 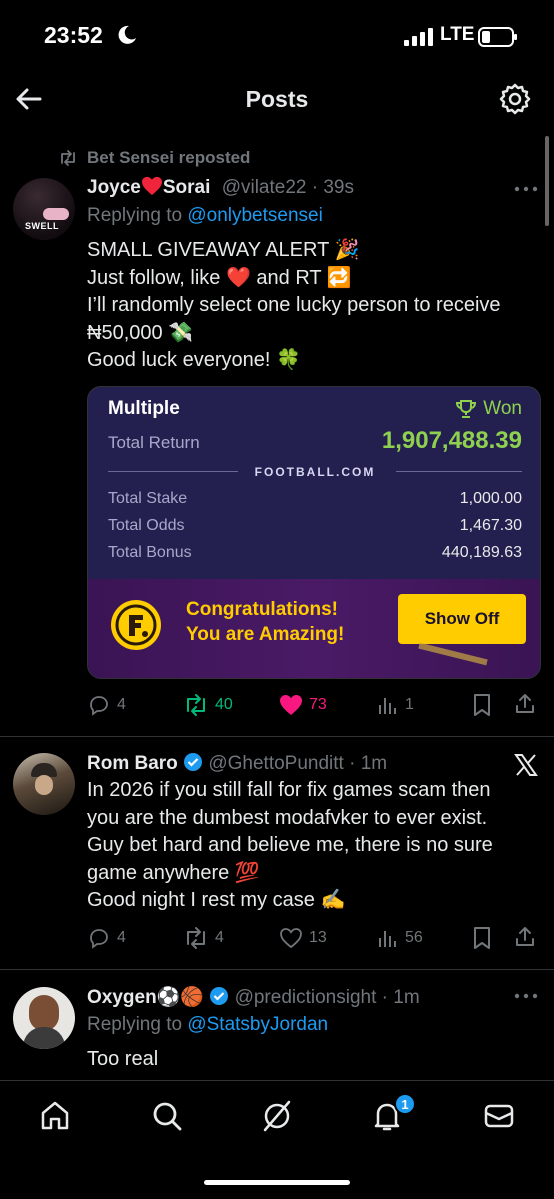 What do you see at coordinates (338, 187) in the screenshot?
I see `post-time: 39s` at bounding box center [338, 187].